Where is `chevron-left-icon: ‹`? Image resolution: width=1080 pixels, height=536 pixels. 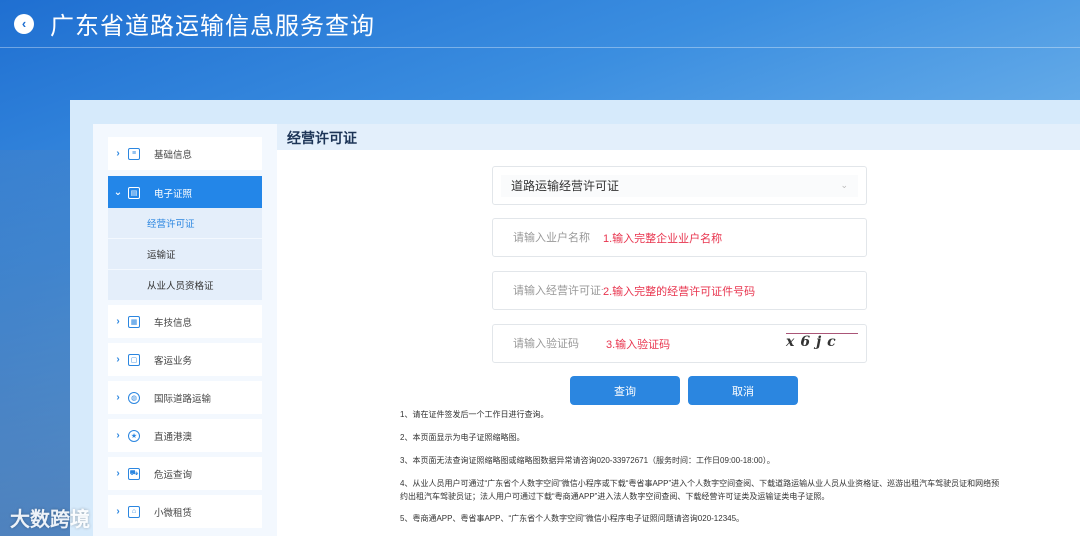 chevron-left-icon: ‹ is located at coordinates (24, 23).